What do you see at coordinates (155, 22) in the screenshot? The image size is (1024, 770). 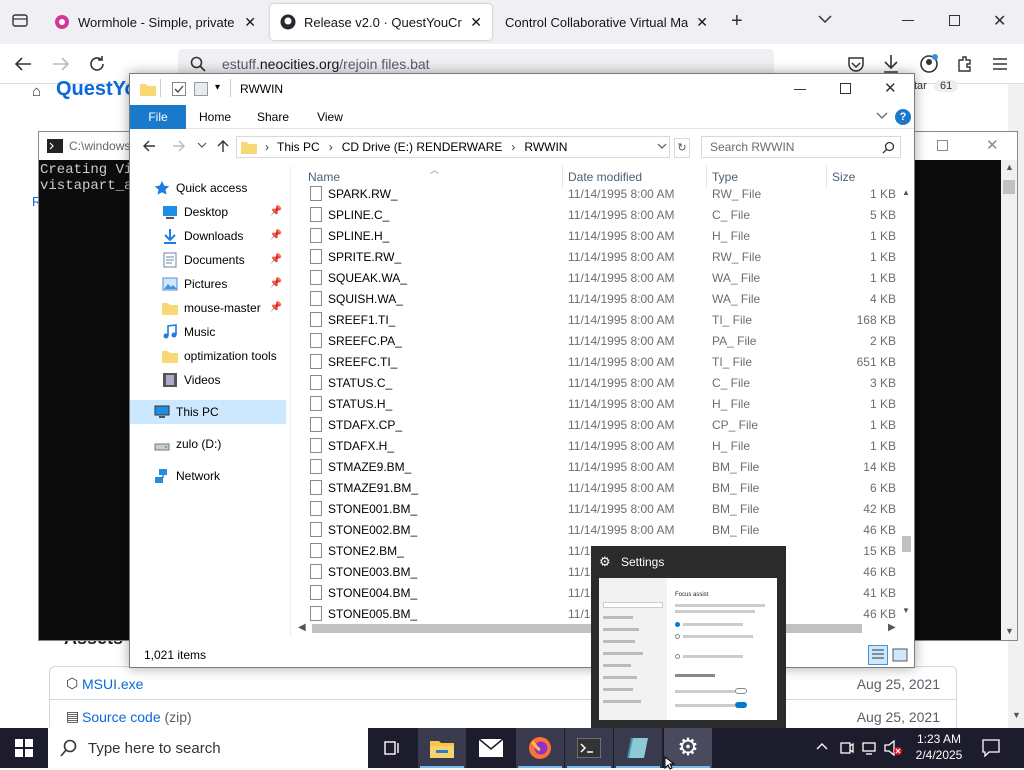 I see `browser-tab-wormhole: Wormhole - Simple, private file ✕` at bounding box center [155, 22].